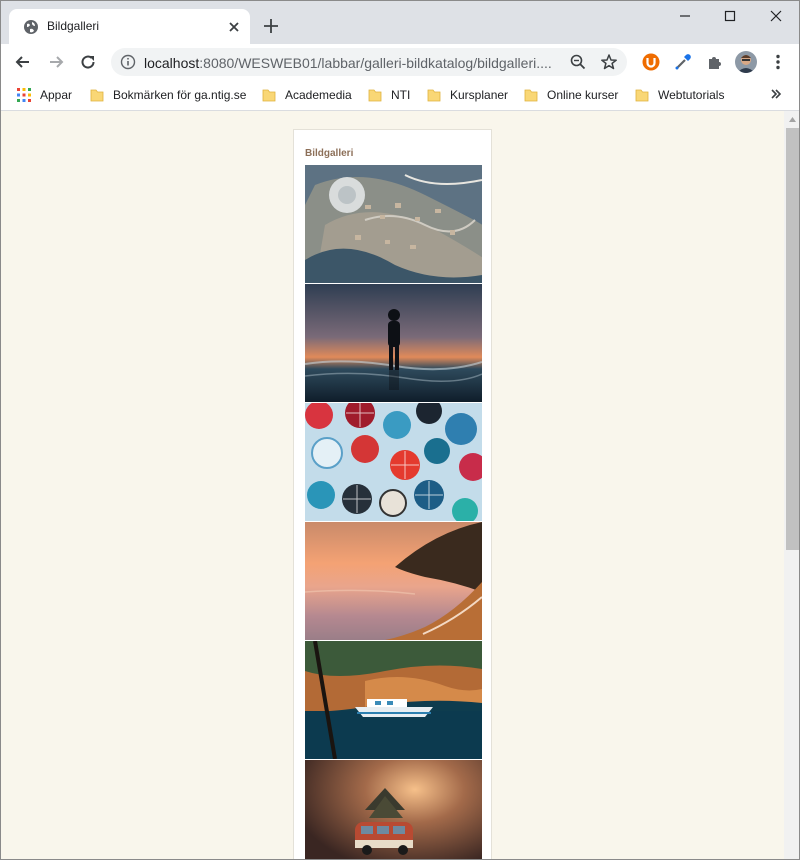 This screenshot has height=860, width=800. I want to click on minimize-icon, so click(685, 16).